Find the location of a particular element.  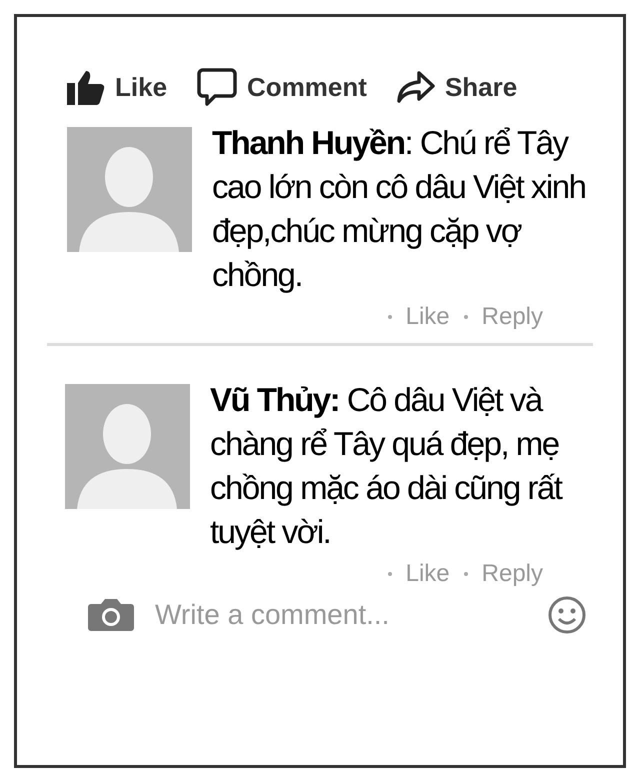

comment-action: Comment is located at coordinates (282, 87).